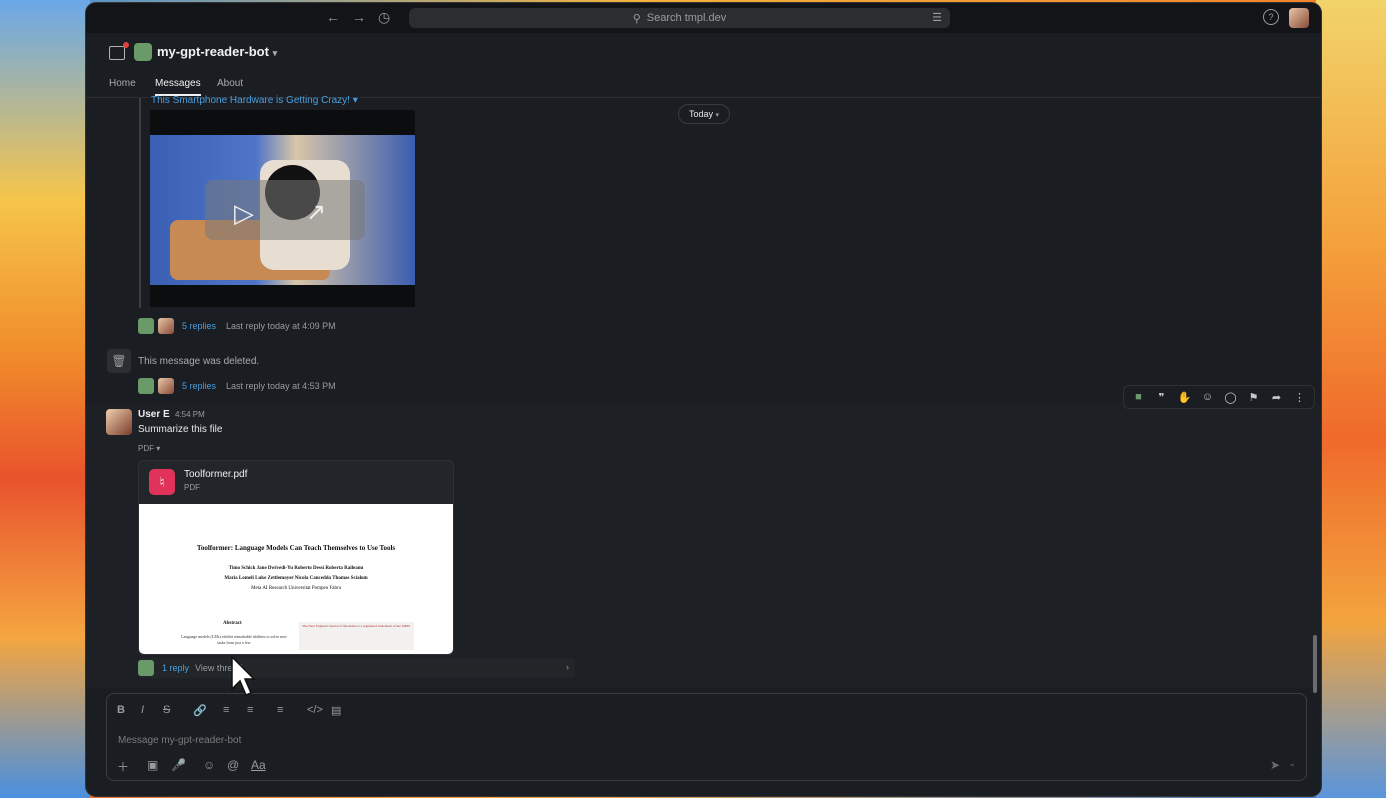 This screenshot has width=1386, height=798. I want to click on last-reply: Last reply today at 4:09 PM, so click(281, 326).